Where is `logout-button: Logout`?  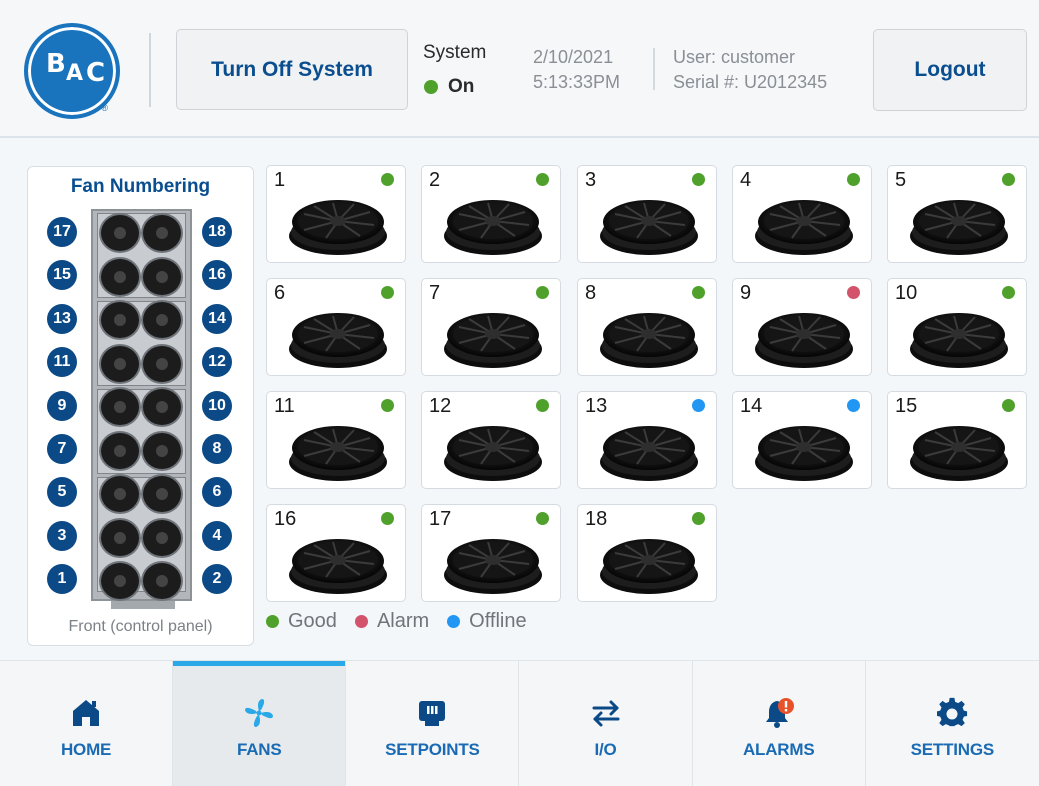
logout-button: Logout is located at coordinates (950, 70).